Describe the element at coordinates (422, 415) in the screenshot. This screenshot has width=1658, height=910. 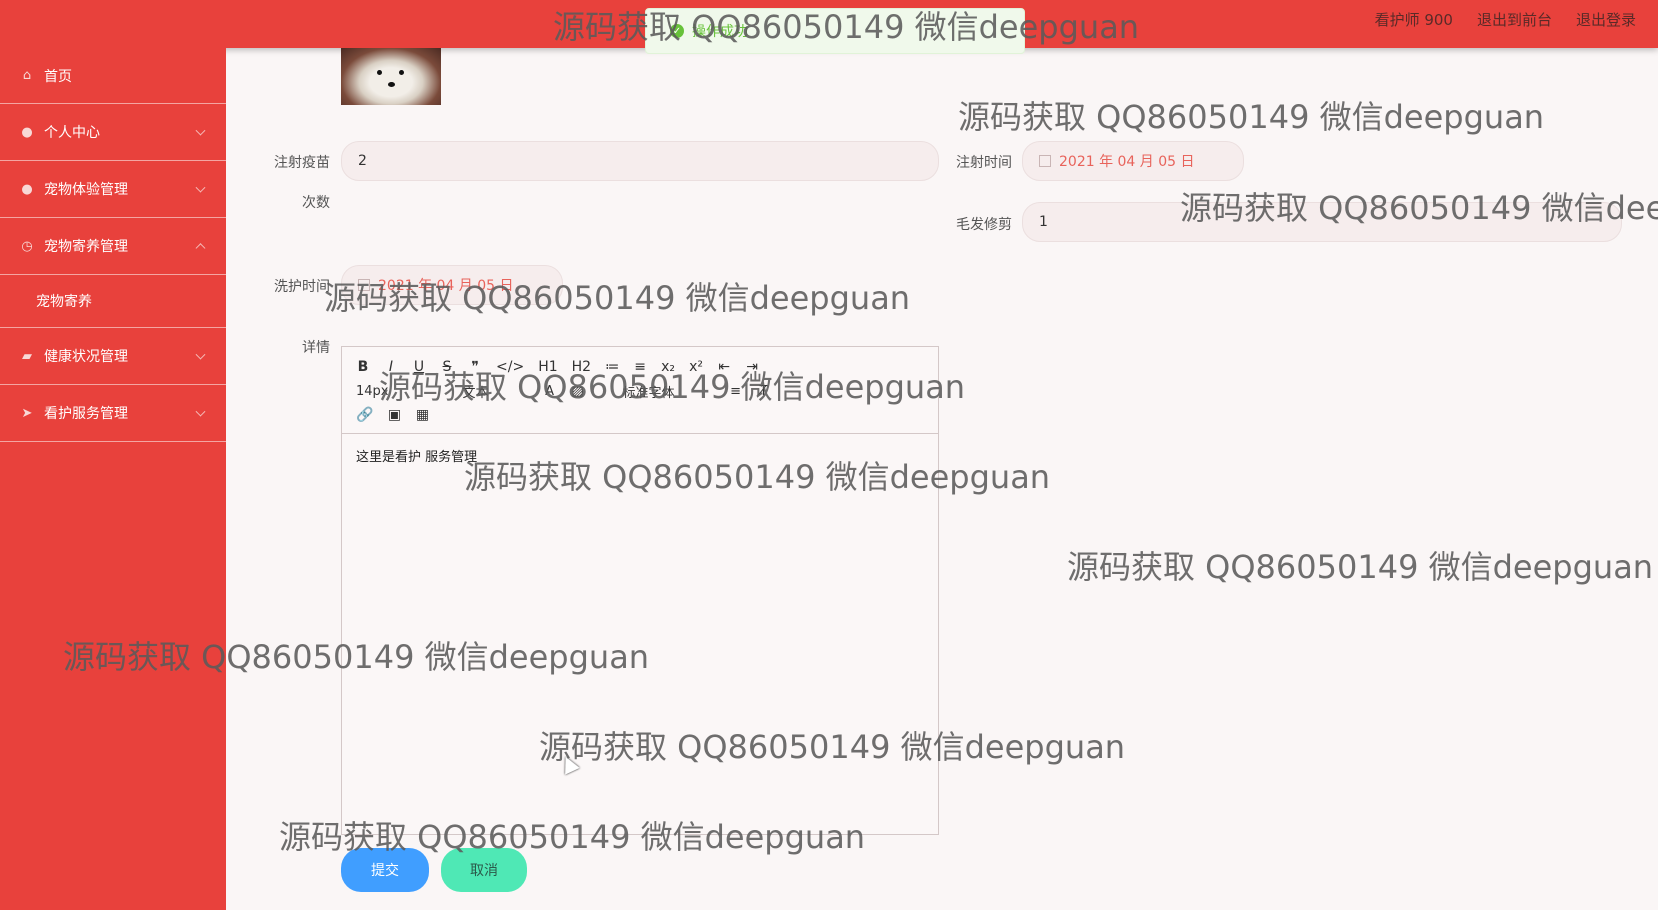
I see `video-icon: ▦` at that location.